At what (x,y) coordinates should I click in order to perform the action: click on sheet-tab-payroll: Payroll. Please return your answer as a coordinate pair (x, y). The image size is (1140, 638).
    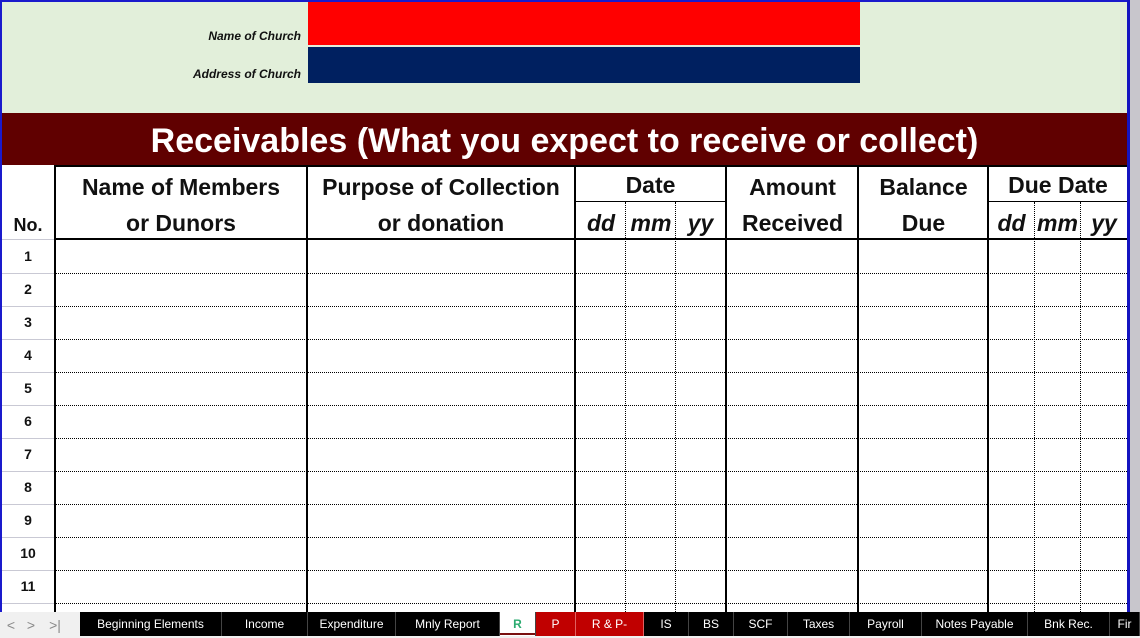
    Looking at the image, I should click on (886, 624).